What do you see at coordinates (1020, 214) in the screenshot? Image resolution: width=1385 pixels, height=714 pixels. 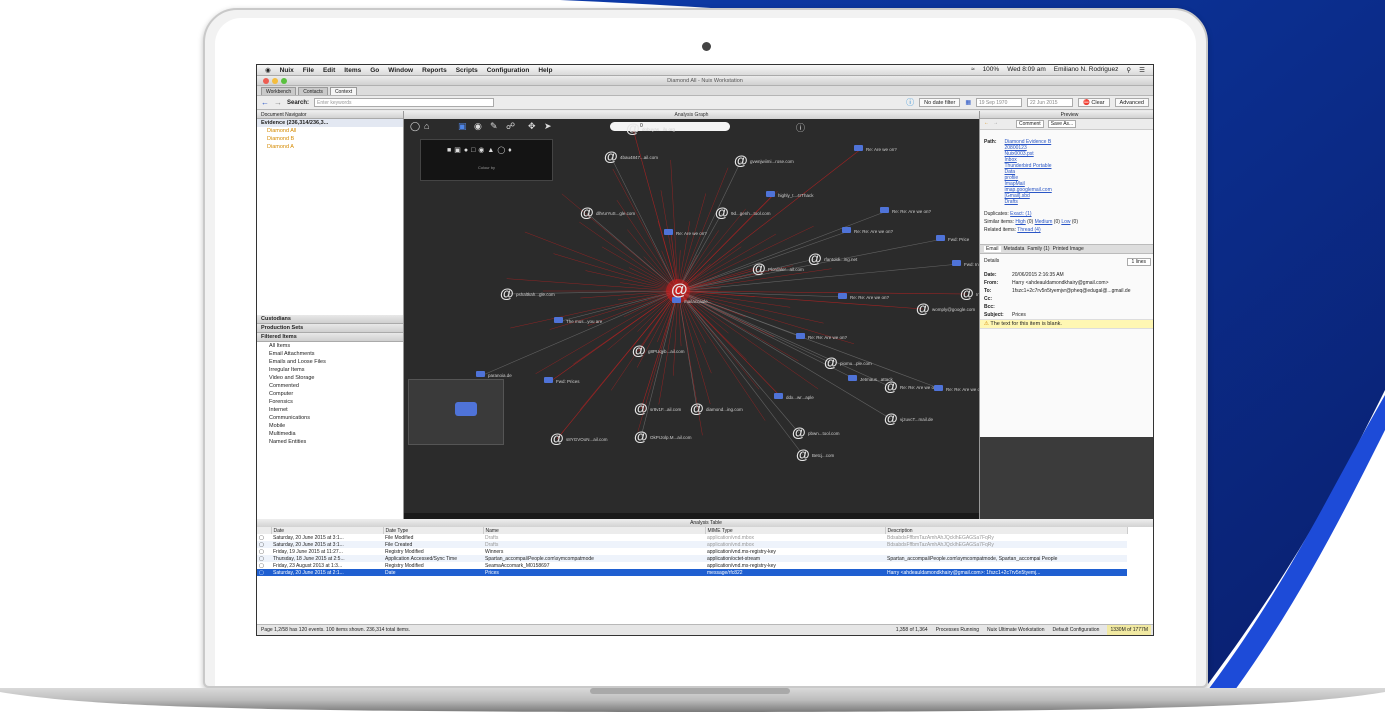 I see `duplicates-link: Exact: (1)` at bounding box center [1020, 214].